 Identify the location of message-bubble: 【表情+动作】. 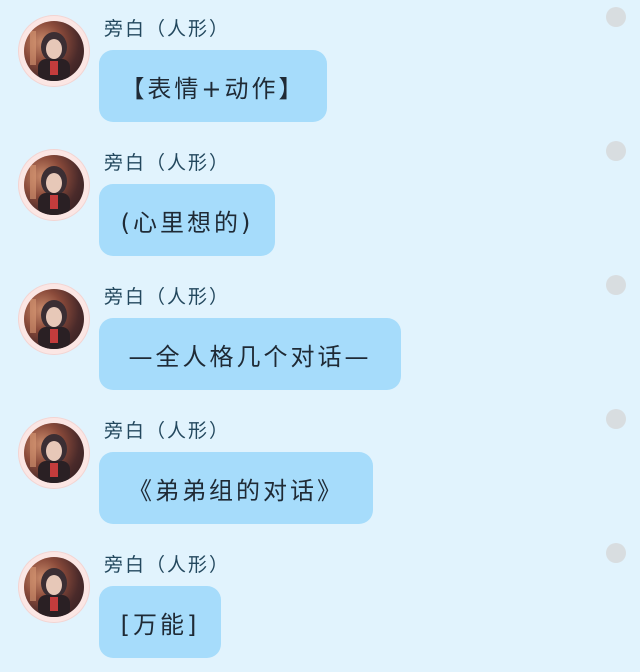
(213, 86).